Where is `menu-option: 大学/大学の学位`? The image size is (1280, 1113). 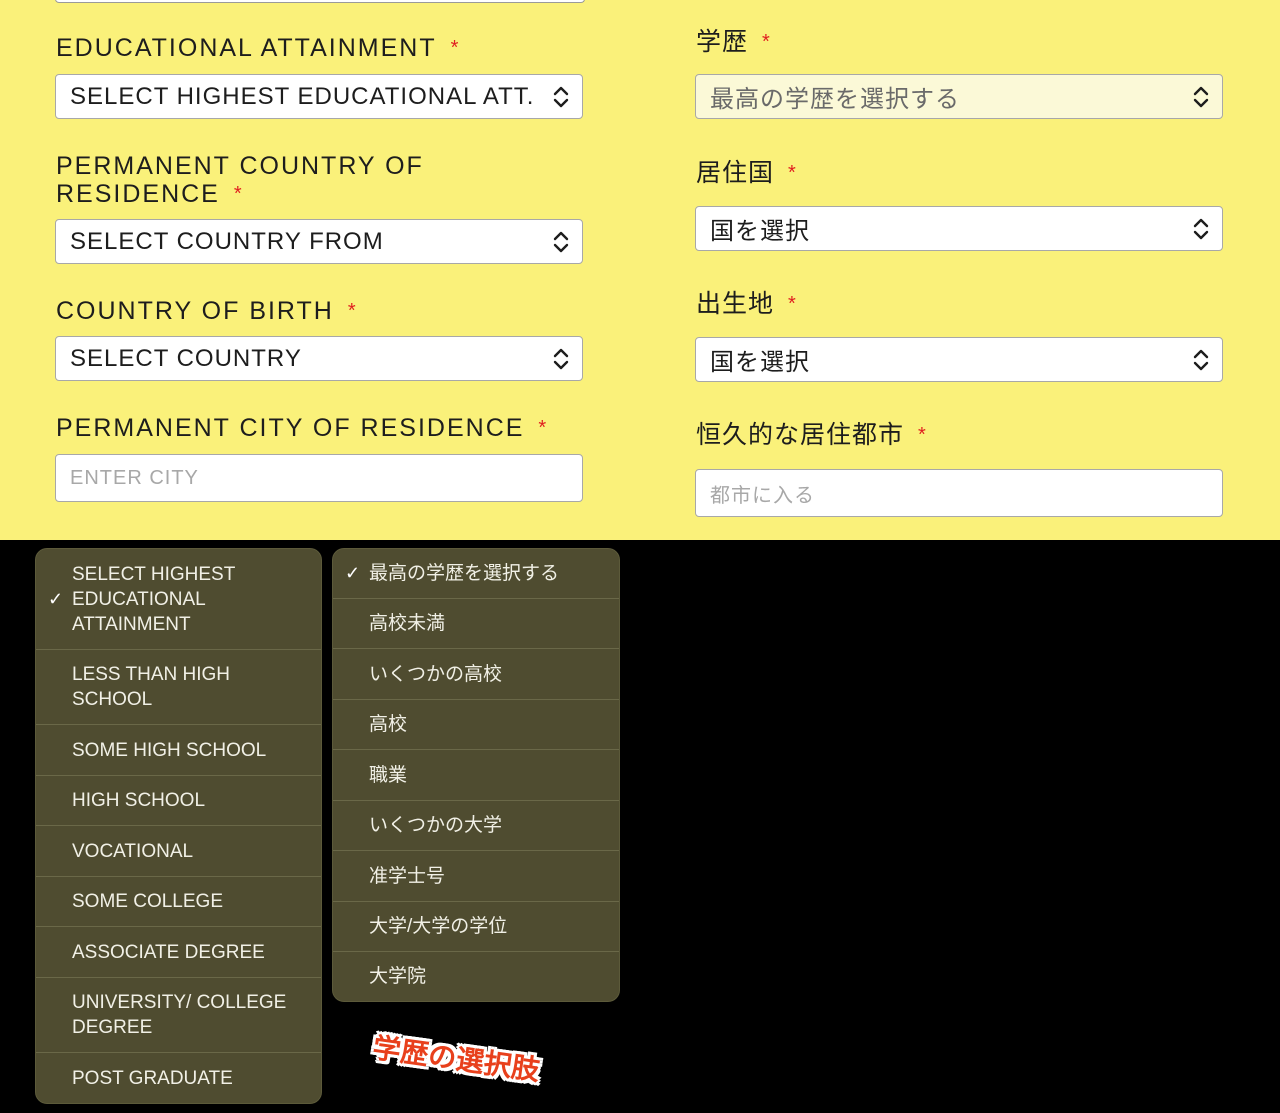 menu-option: 大学/大学の学位 is located at coordinates (476, 927).